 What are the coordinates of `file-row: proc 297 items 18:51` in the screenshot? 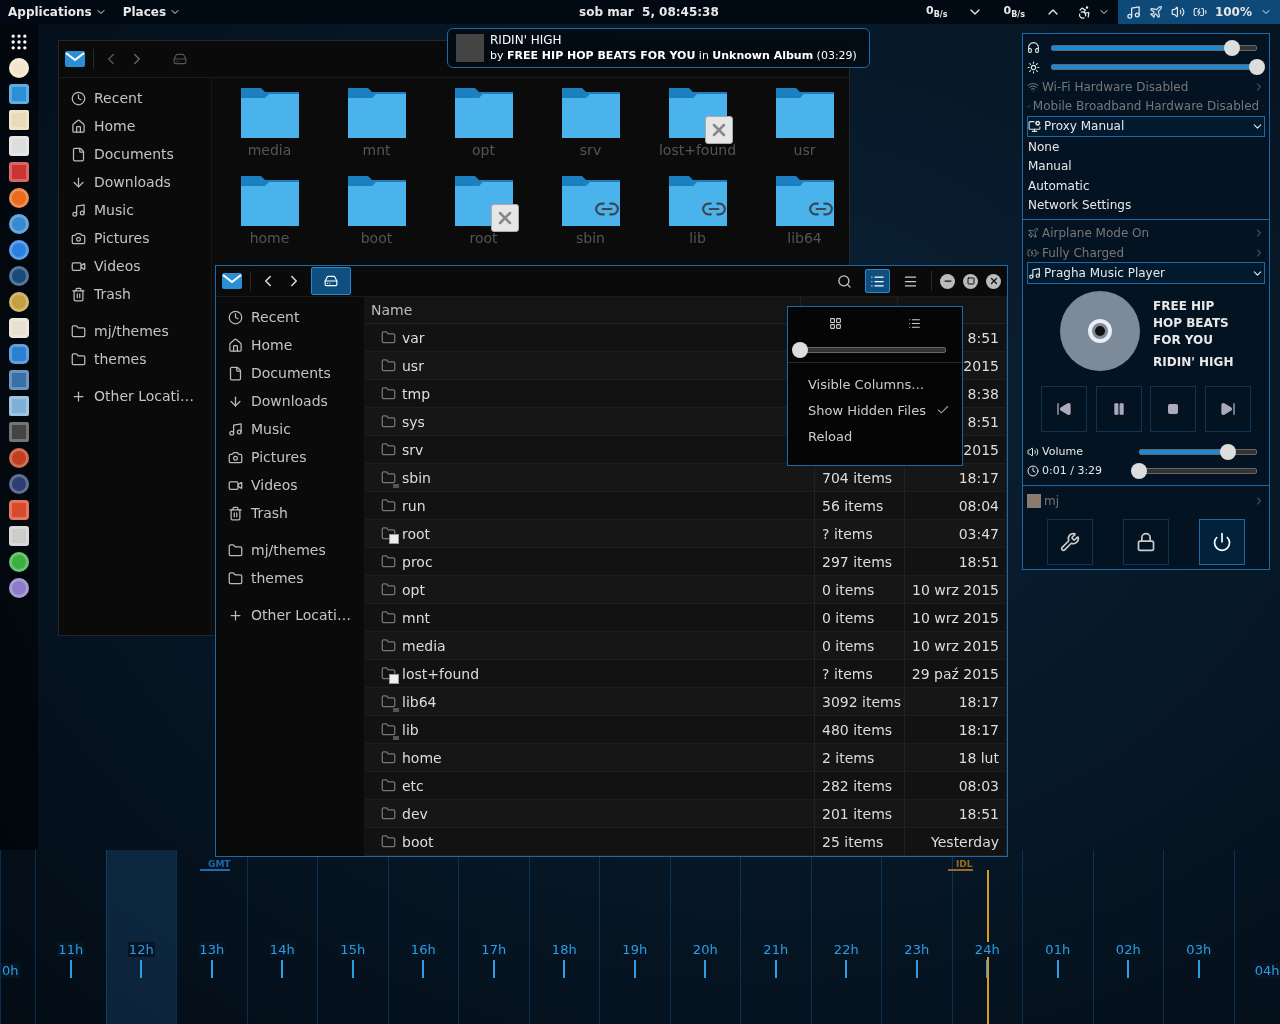 It's located at (686, 562).